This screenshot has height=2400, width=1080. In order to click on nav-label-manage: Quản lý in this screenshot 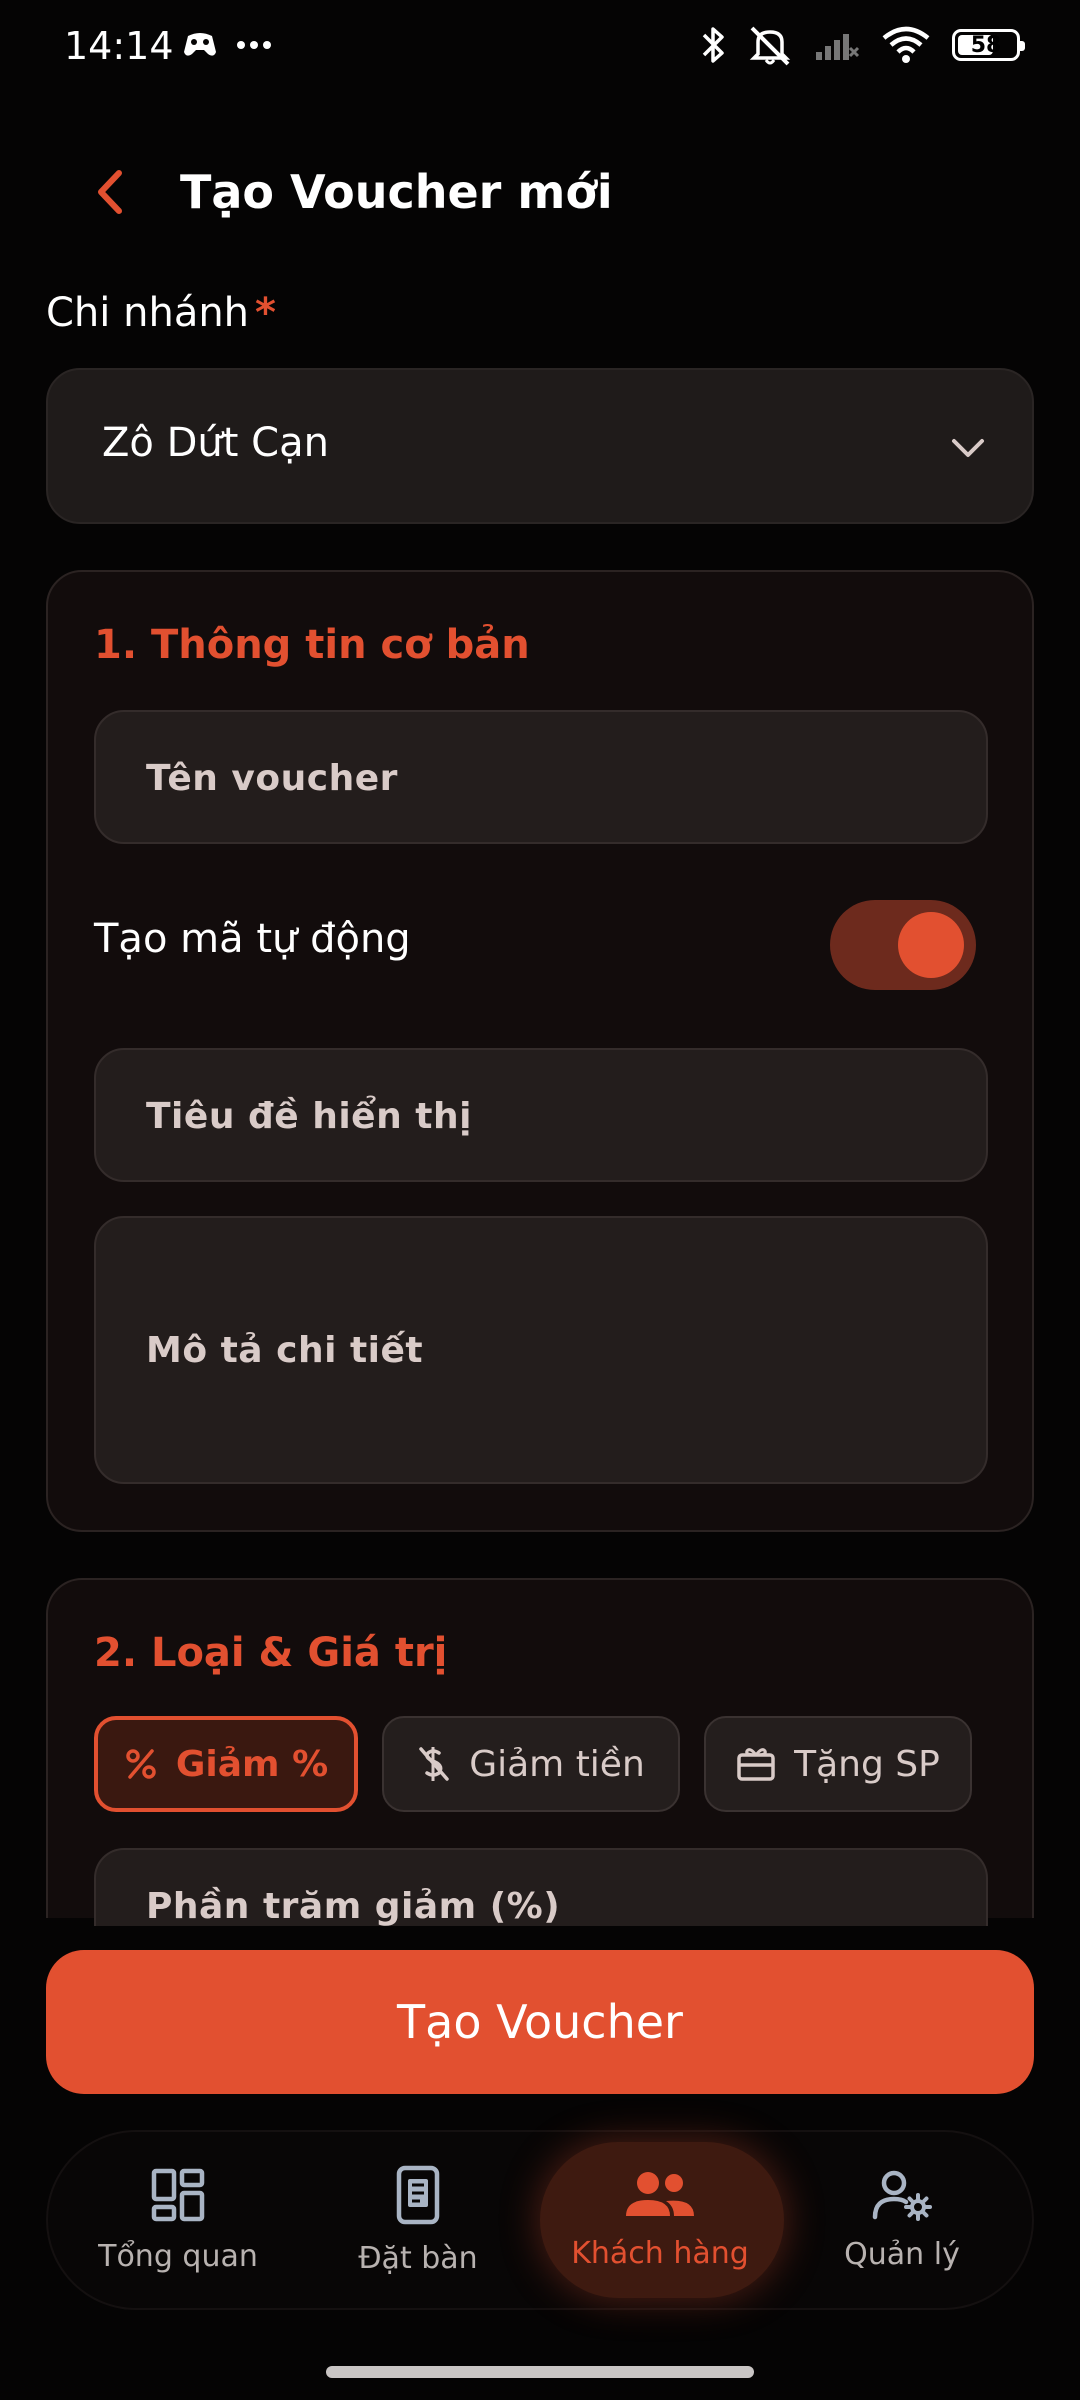, I will do `click(902, 2254)`.